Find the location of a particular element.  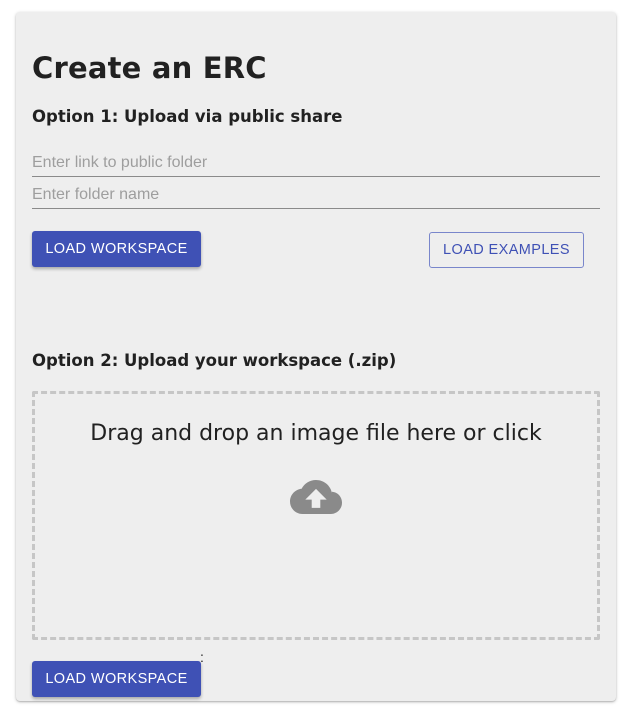

load-workspace-zip-button: LOAD WORKSPACE is located at coordinates (116, 679).